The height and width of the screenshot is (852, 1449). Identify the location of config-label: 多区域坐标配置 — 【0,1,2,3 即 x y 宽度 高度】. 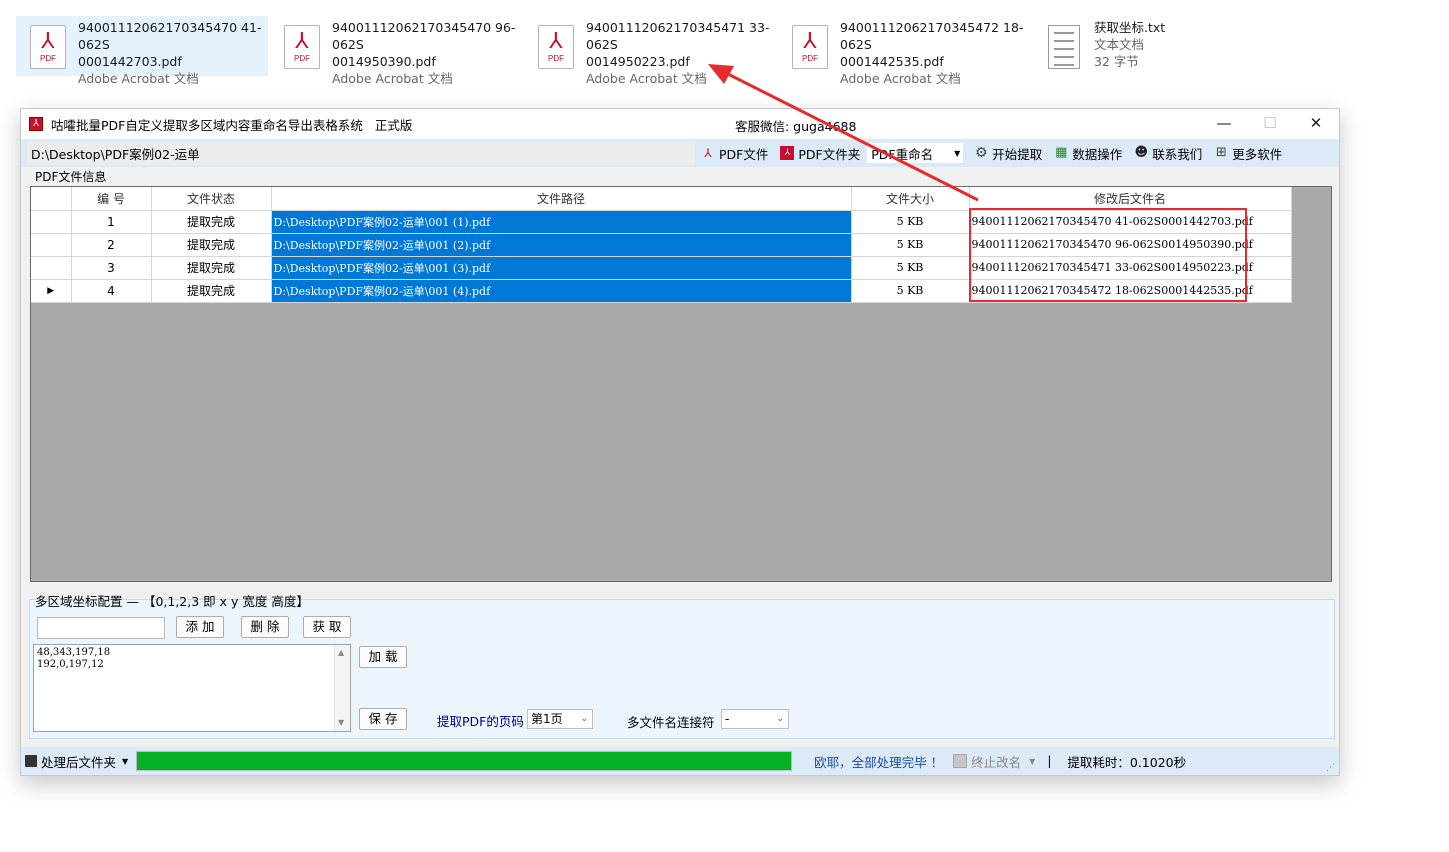
(172, 601).